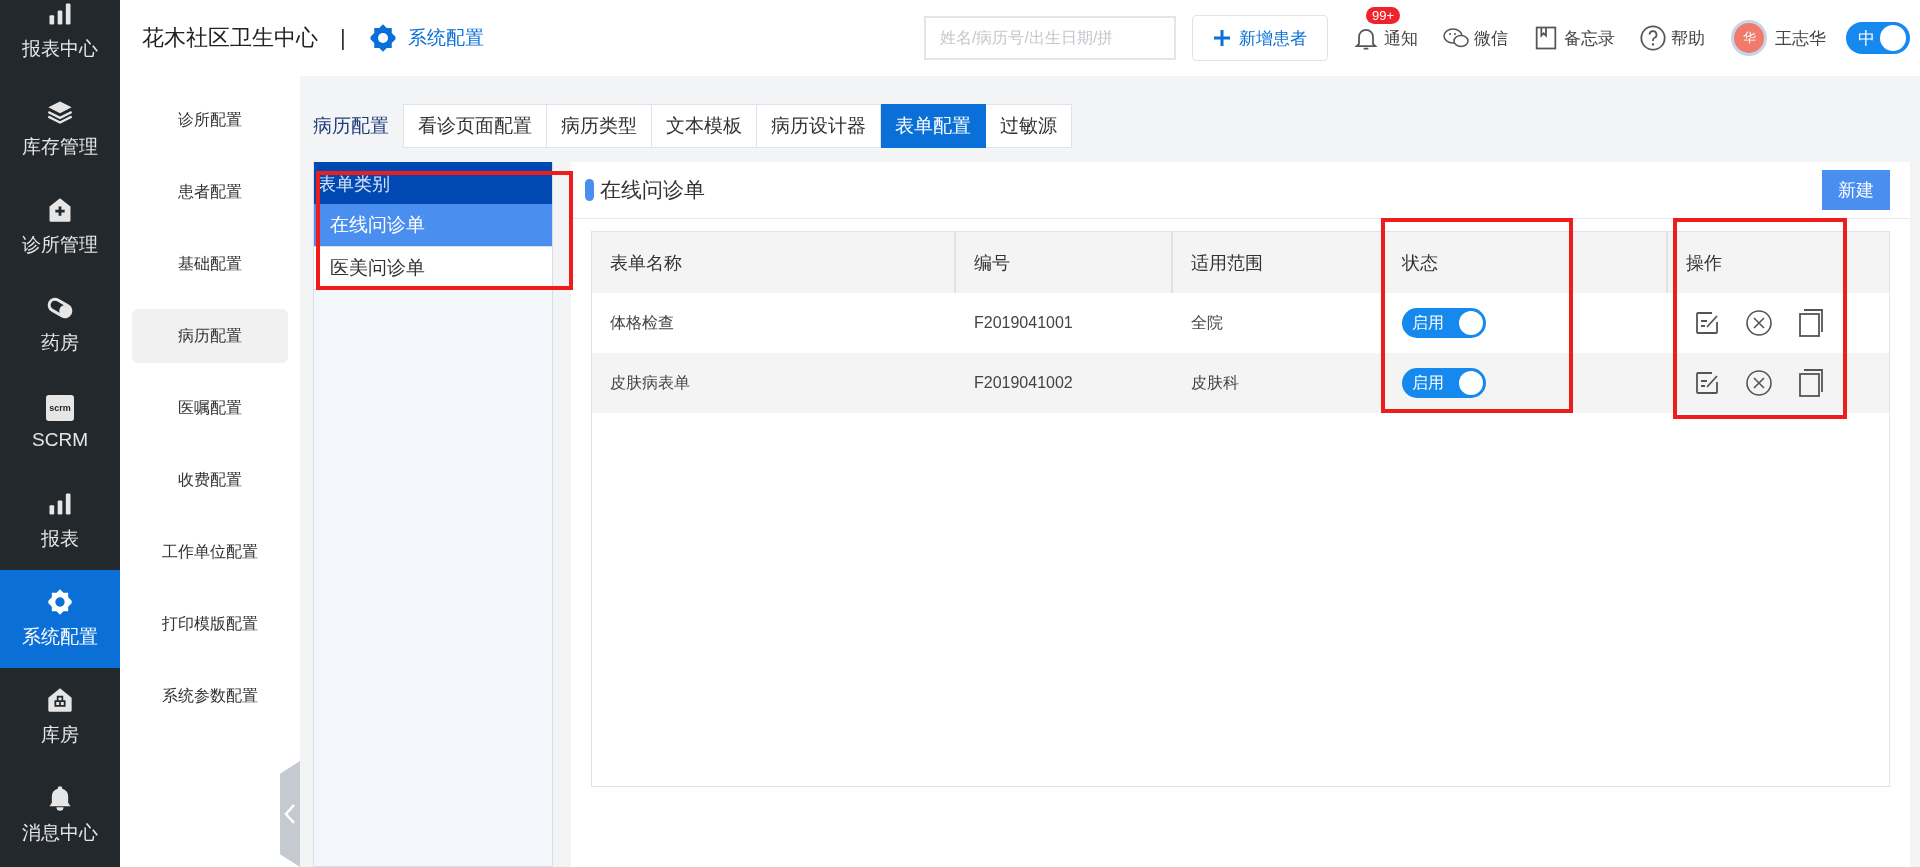  Describe the element at coordinates (774, 262) in the screenshot. I see `column-header: 表单名称` at that location.